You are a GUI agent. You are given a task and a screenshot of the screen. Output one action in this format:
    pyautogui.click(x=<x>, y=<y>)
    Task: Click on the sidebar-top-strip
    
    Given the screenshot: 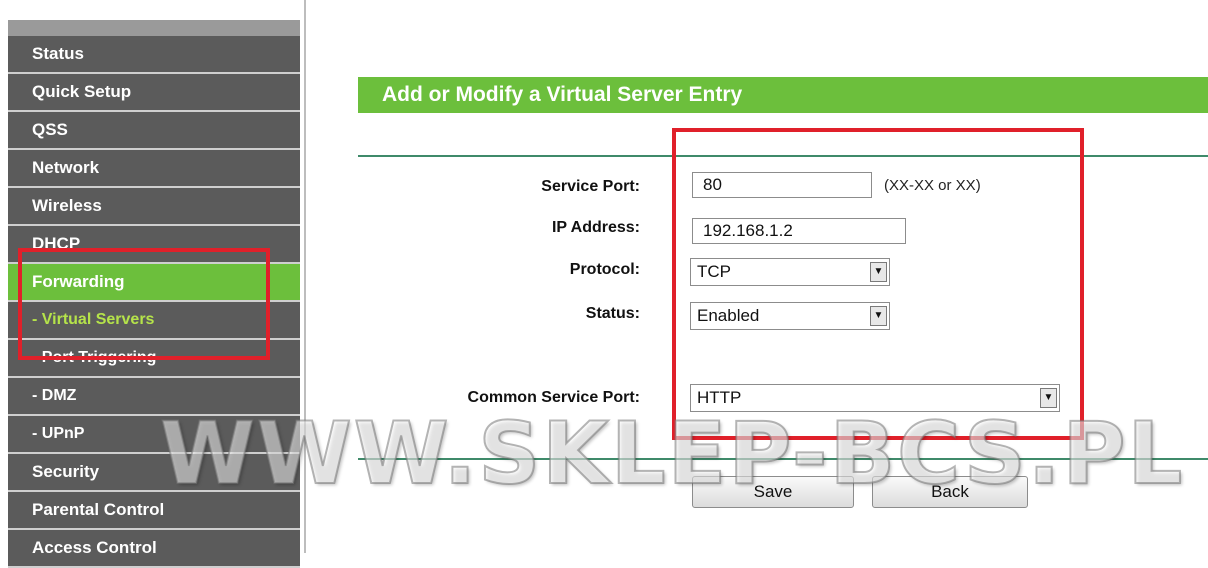 What is the action you would take?
    pyautogui.click(x=154, y=28)
    